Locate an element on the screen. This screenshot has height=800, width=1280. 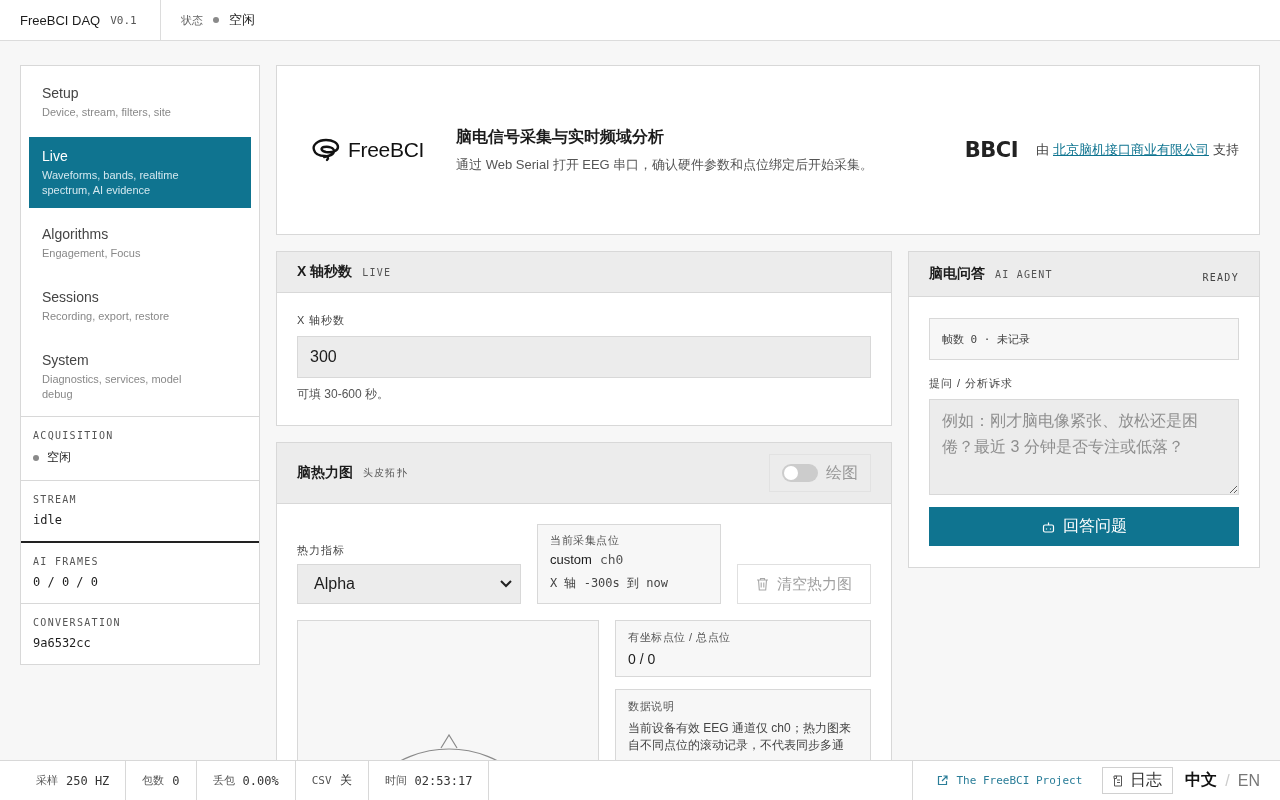
field-label: 热力指标 is located at coordinates (321, 550).